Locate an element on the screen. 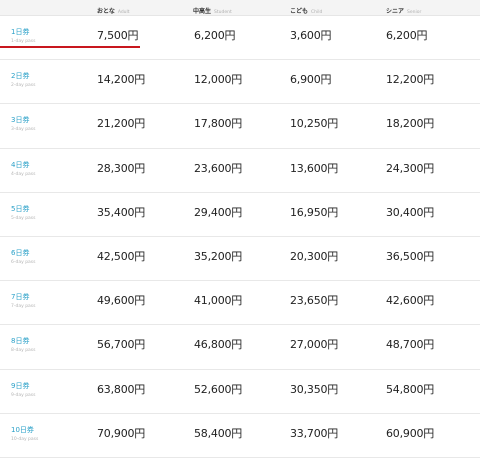 The width and height of the screenshot is (480, 458). pass-label-en: 1-day pass is located at coordinates (23, 41).